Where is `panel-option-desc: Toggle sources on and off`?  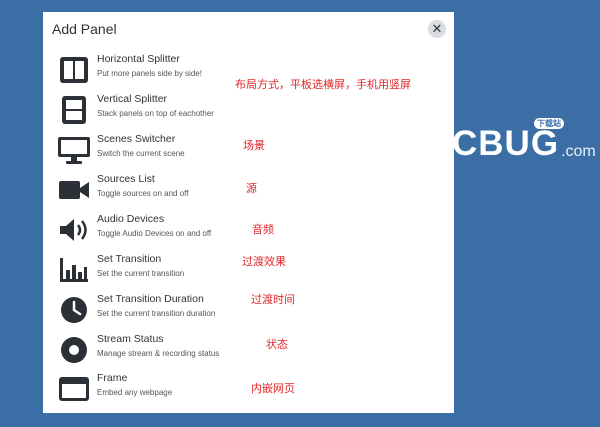
panel-option-desc: Toggle sources on and off is located at coordinates (143, 193).